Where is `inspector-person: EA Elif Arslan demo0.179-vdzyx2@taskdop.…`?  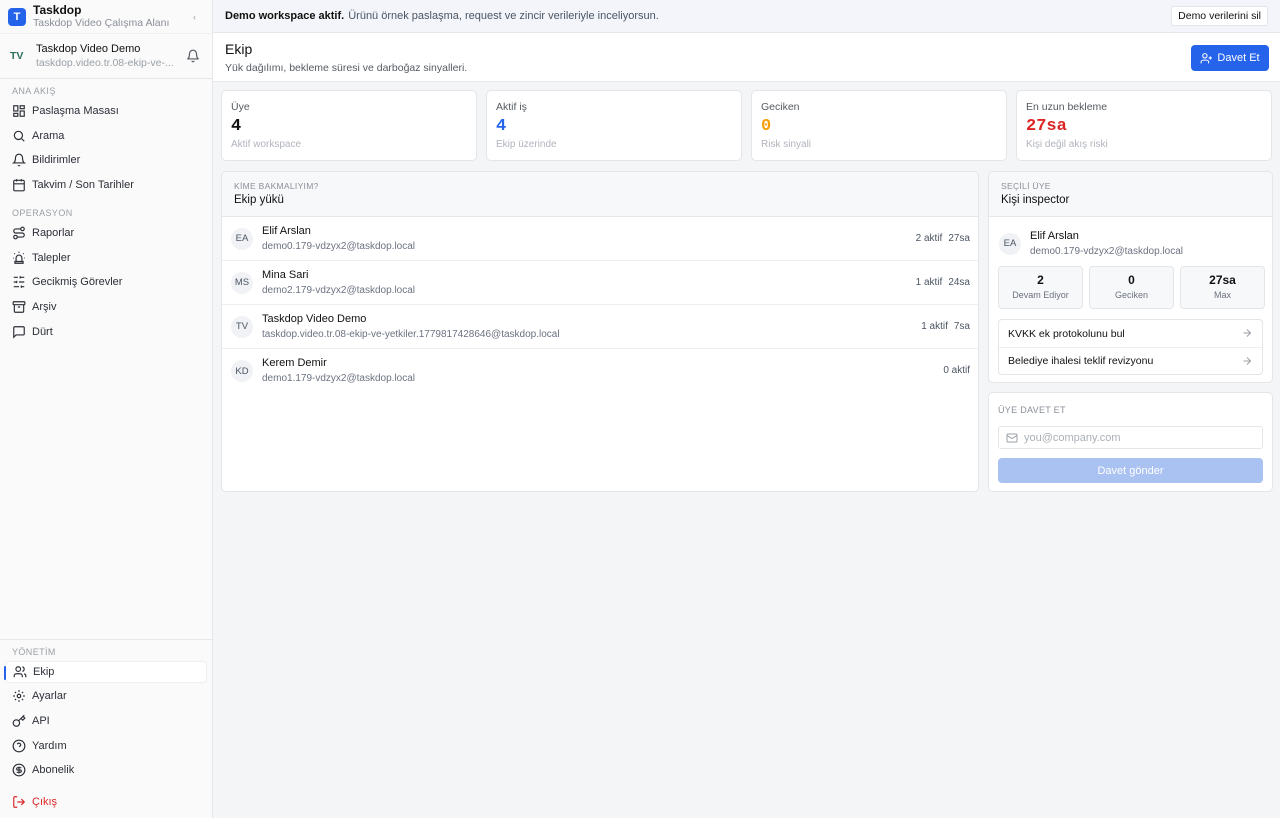
inspector-person: EA Elif Arslan demo0.179-vdzyx2@taskdop.… is located at coordinates (1130, 238).